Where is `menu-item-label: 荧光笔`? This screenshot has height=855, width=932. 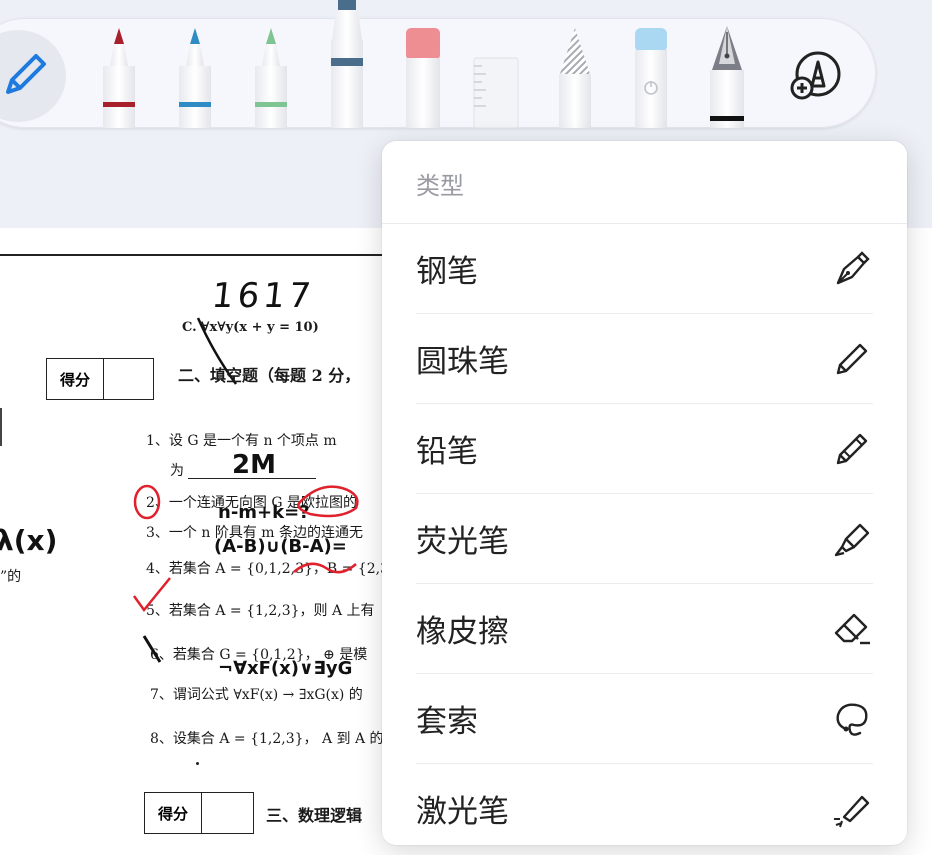
menu-item-label: 荧光笔 is located at coordinates (462, 542).